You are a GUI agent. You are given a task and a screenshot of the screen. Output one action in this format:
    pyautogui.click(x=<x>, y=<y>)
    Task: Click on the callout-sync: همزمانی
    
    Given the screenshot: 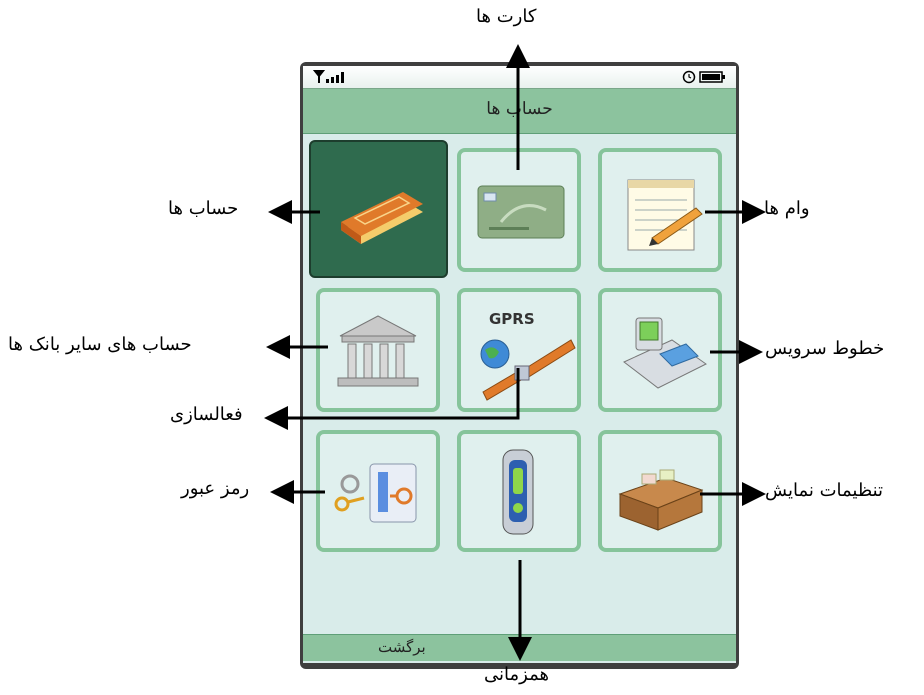 What is the action you would take?
    pyautogui.click(x=516, y=674)
    